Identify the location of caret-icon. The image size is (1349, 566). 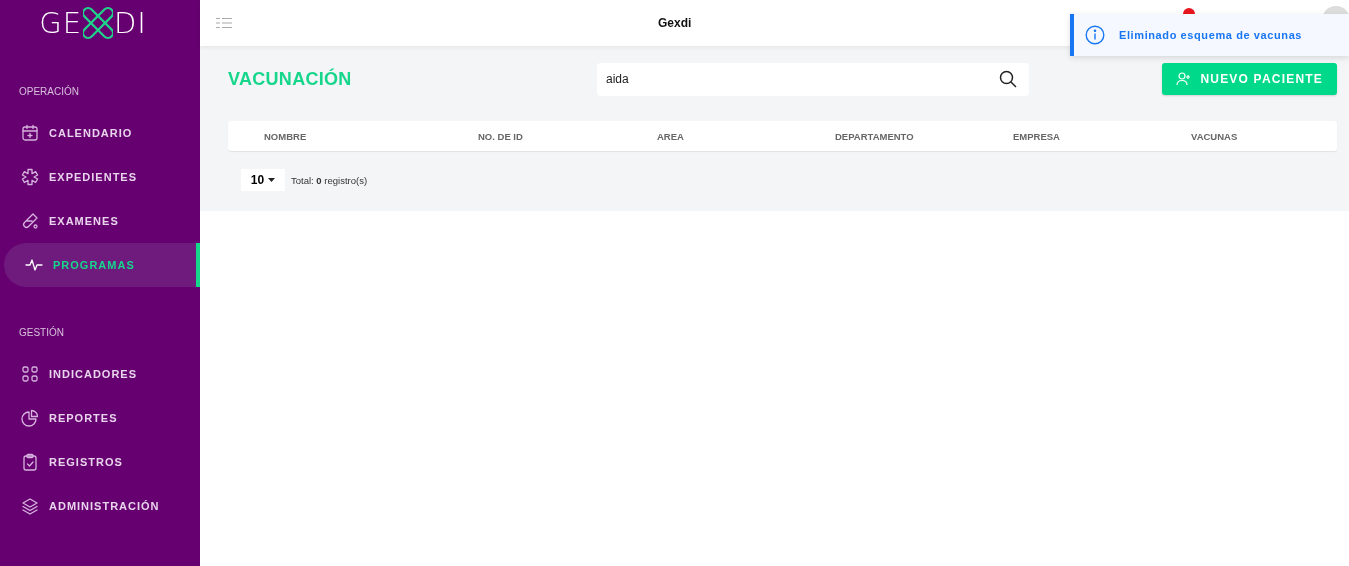
(272, 180).